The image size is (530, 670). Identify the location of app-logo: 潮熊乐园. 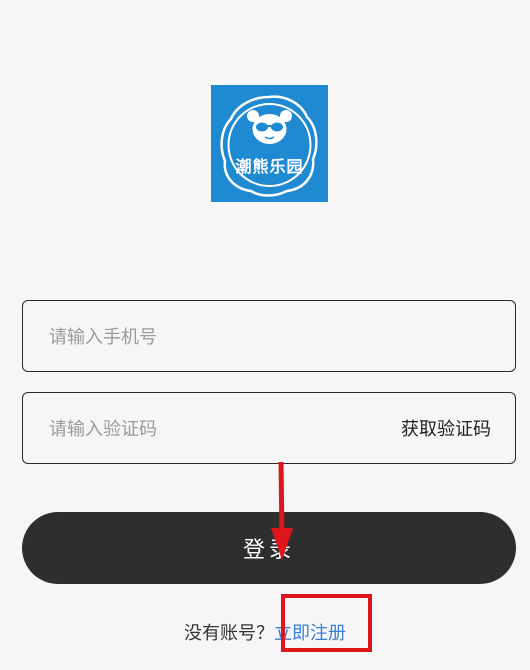
(269, 143).